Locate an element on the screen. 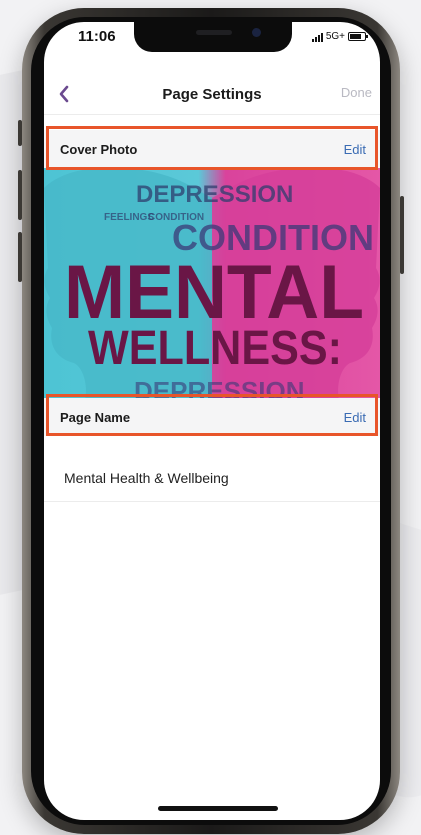 This screenshot has width=421, height=835. page-name-highlight-box is located at coordinates (212, 415).